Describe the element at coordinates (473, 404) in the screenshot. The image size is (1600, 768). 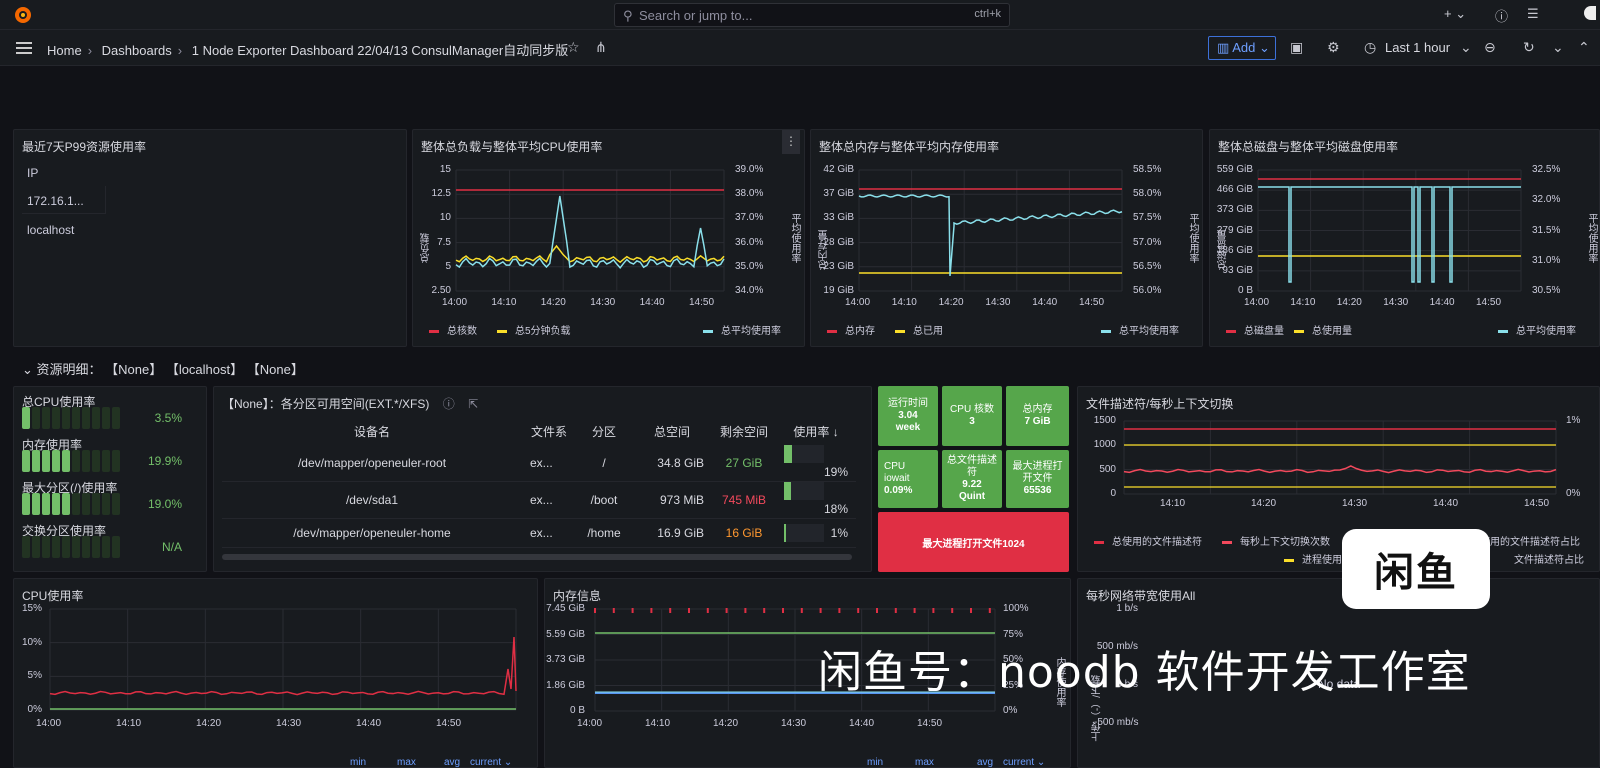
I see `external-link-icon: ⇱` at that location.